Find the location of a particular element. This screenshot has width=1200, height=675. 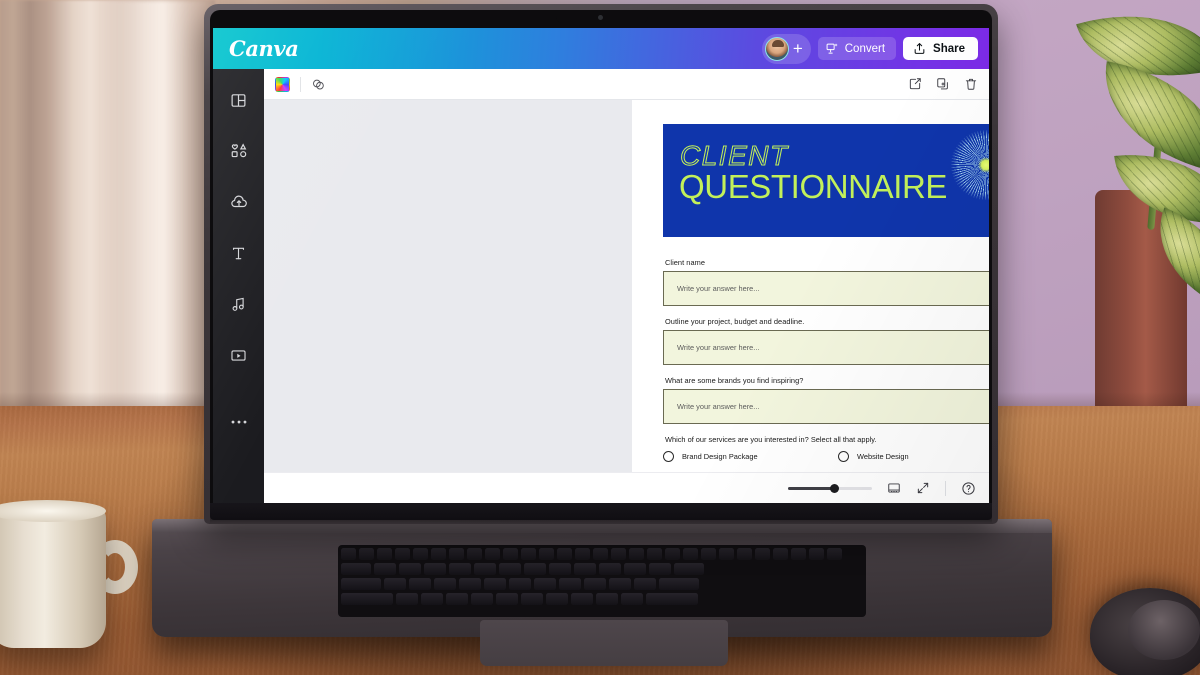

zoom-slider-fill is located at coordinates (811, 488).